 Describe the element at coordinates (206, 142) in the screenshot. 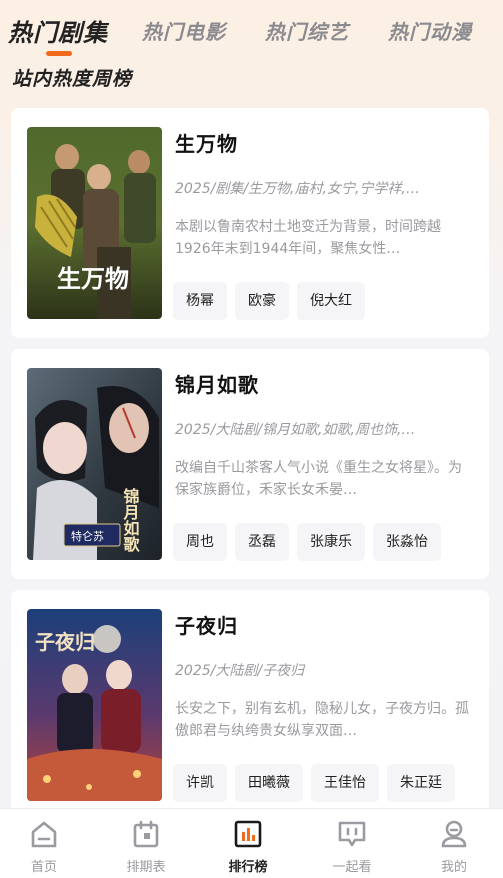

I see `show-title: 生万物` at that location.